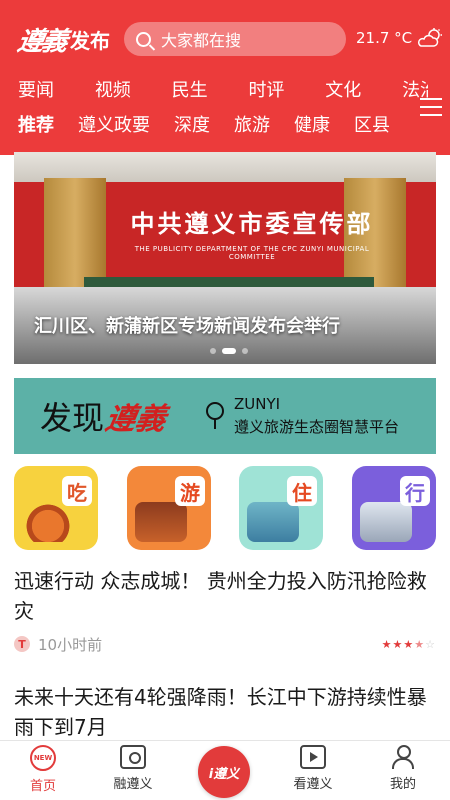  I want to click on app-logo: 遵義 发布, so click(62, 39).